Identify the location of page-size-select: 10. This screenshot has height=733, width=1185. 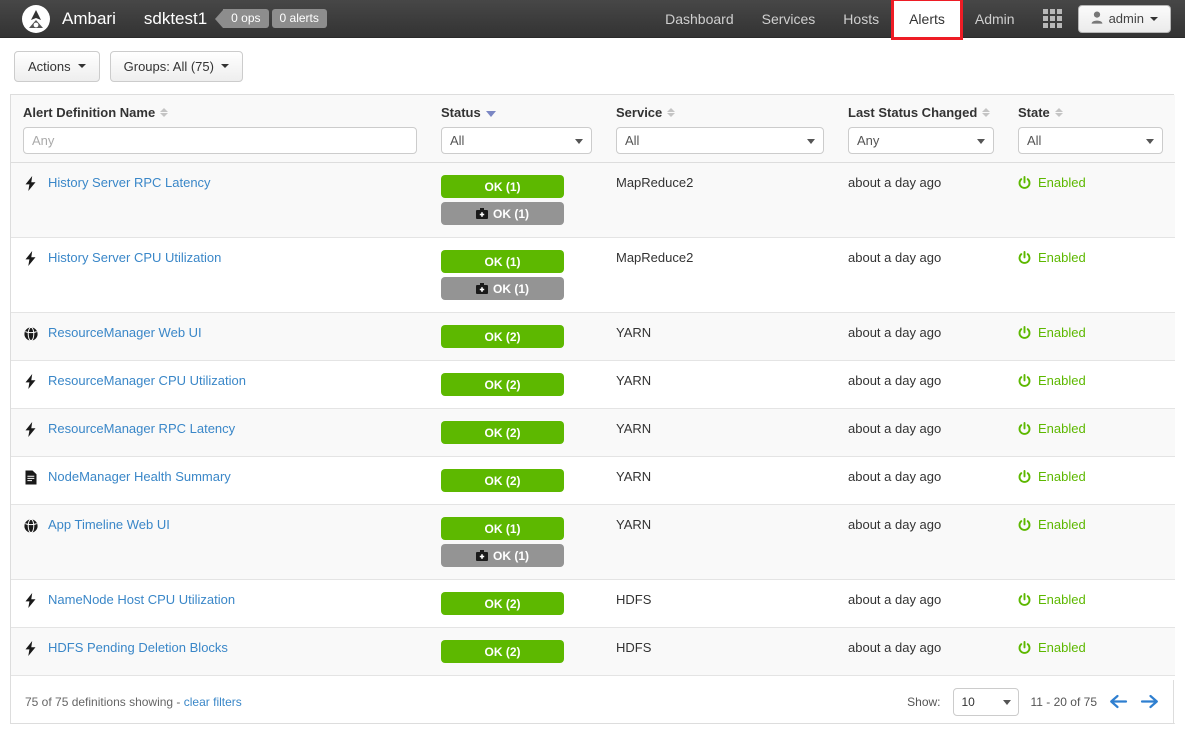
(985, 701).